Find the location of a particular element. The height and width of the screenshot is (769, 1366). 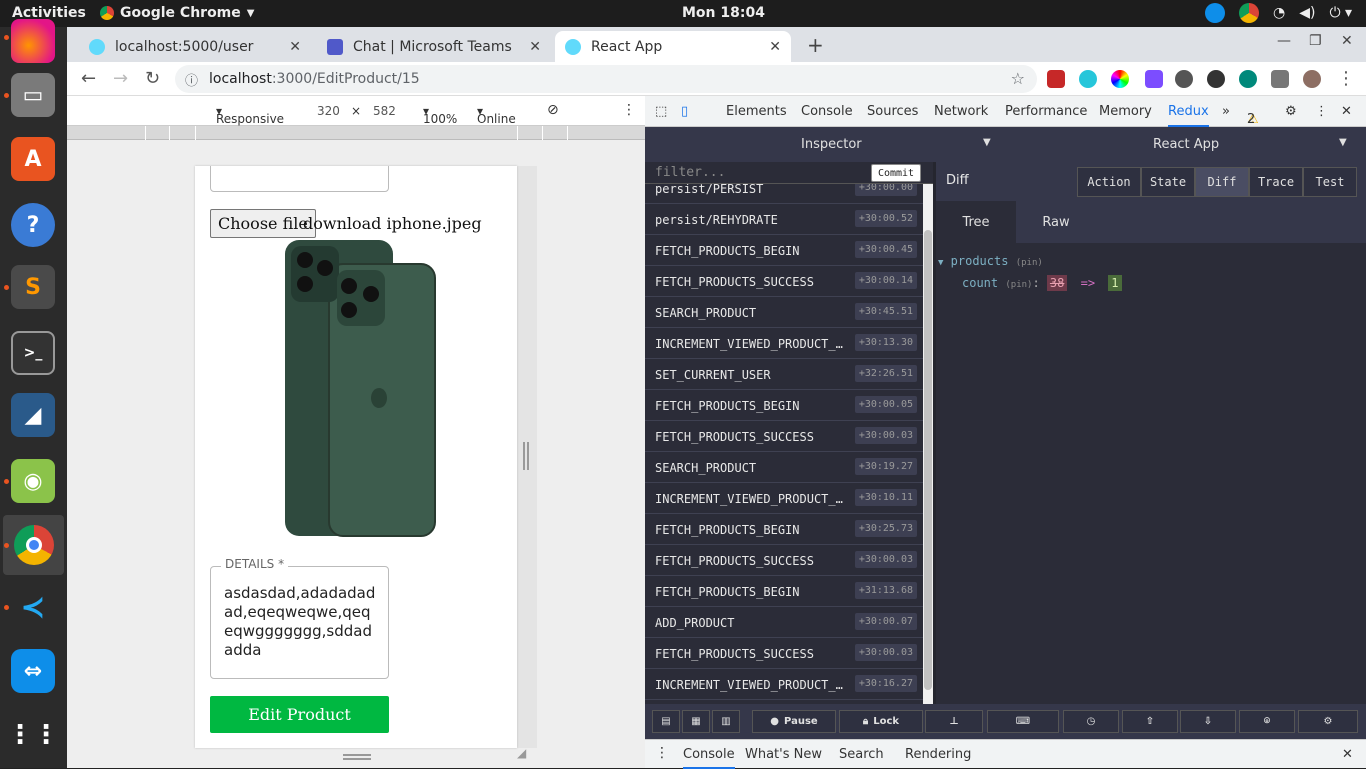

layout-left-icon: ▤ is located at coordinates (666, 721).